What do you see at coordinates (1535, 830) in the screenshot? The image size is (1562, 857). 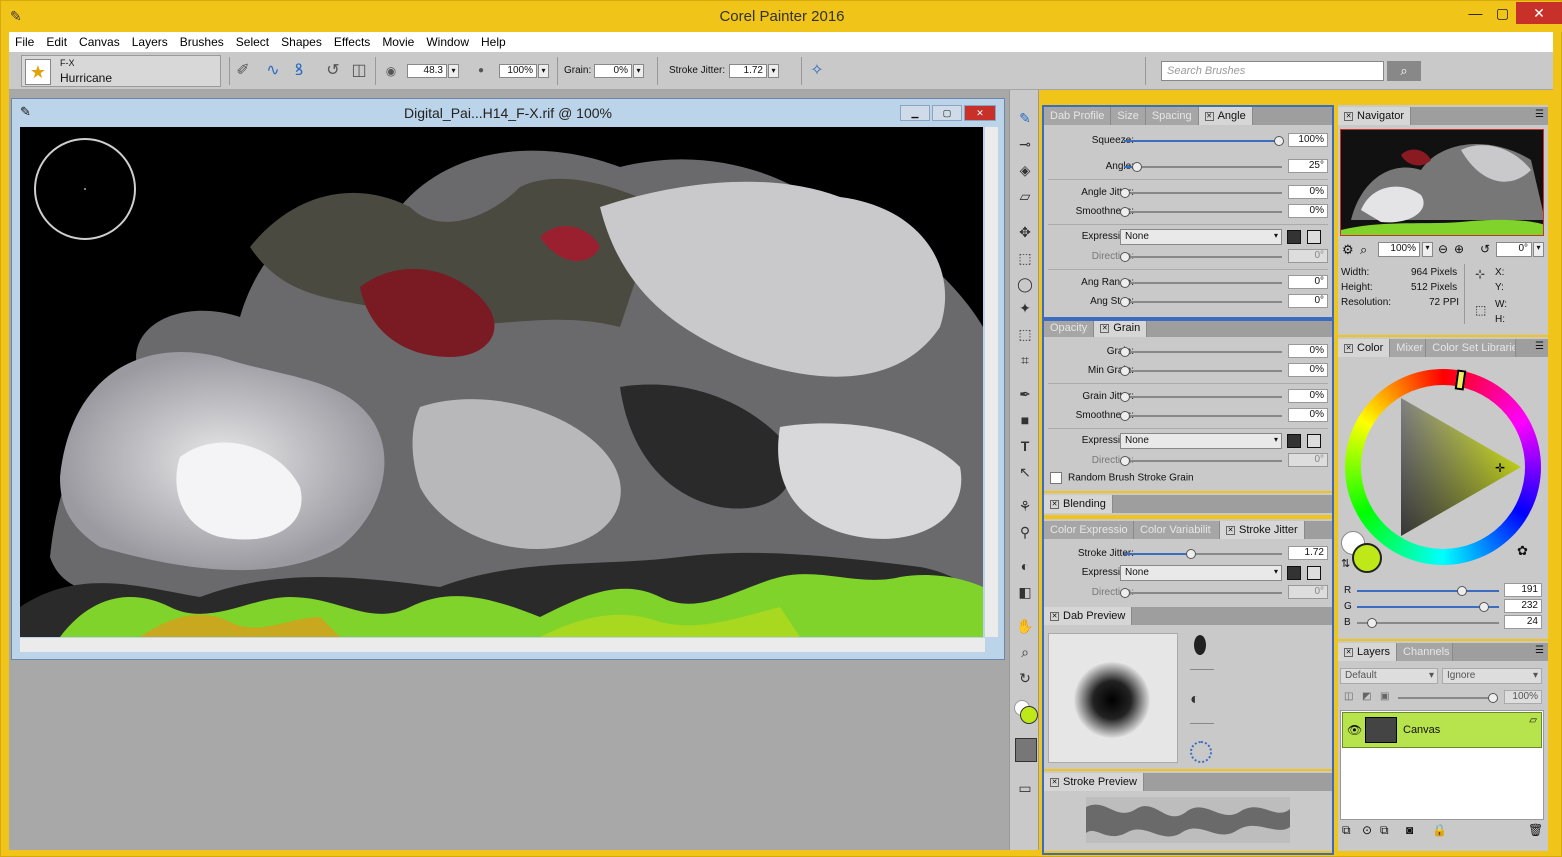 I see `trash-icon: 🗑` at bounding box center [1535, 830].